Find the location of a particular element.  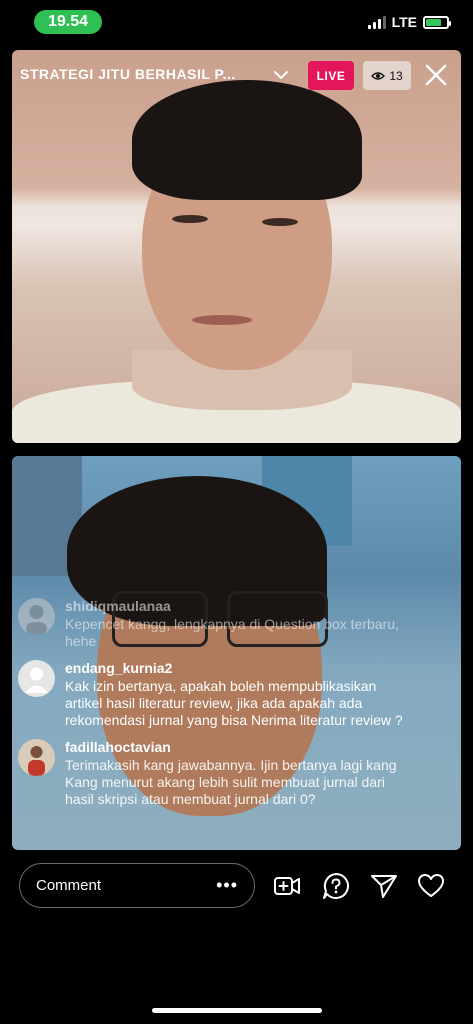

live-badge: LIVE is located at coordinates (331, 75).